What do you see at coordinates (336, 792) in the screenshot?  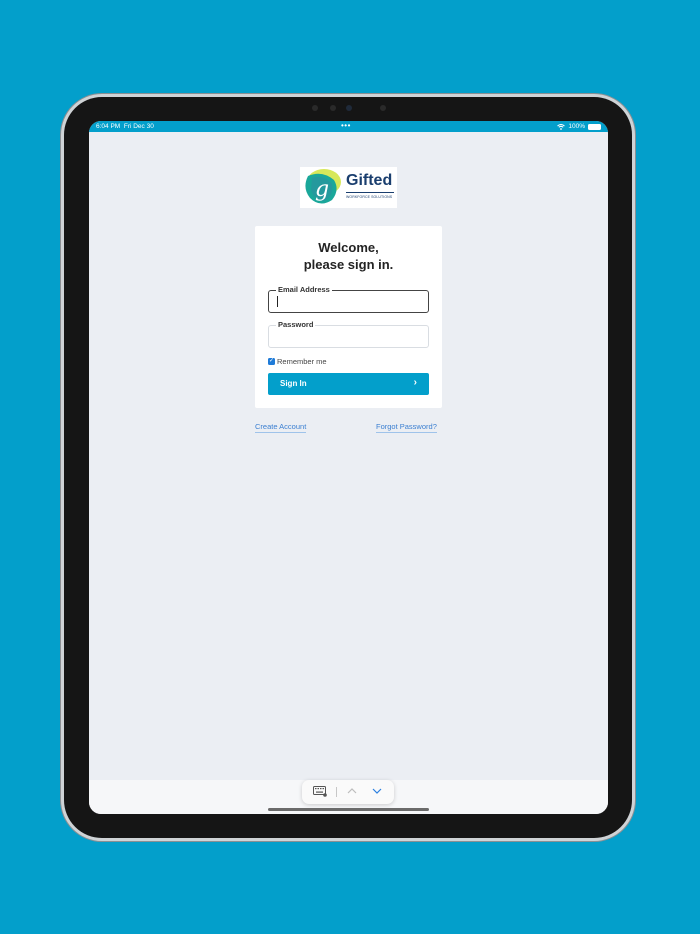 I see `toolbar-separator` at bounding box center [336, 792].